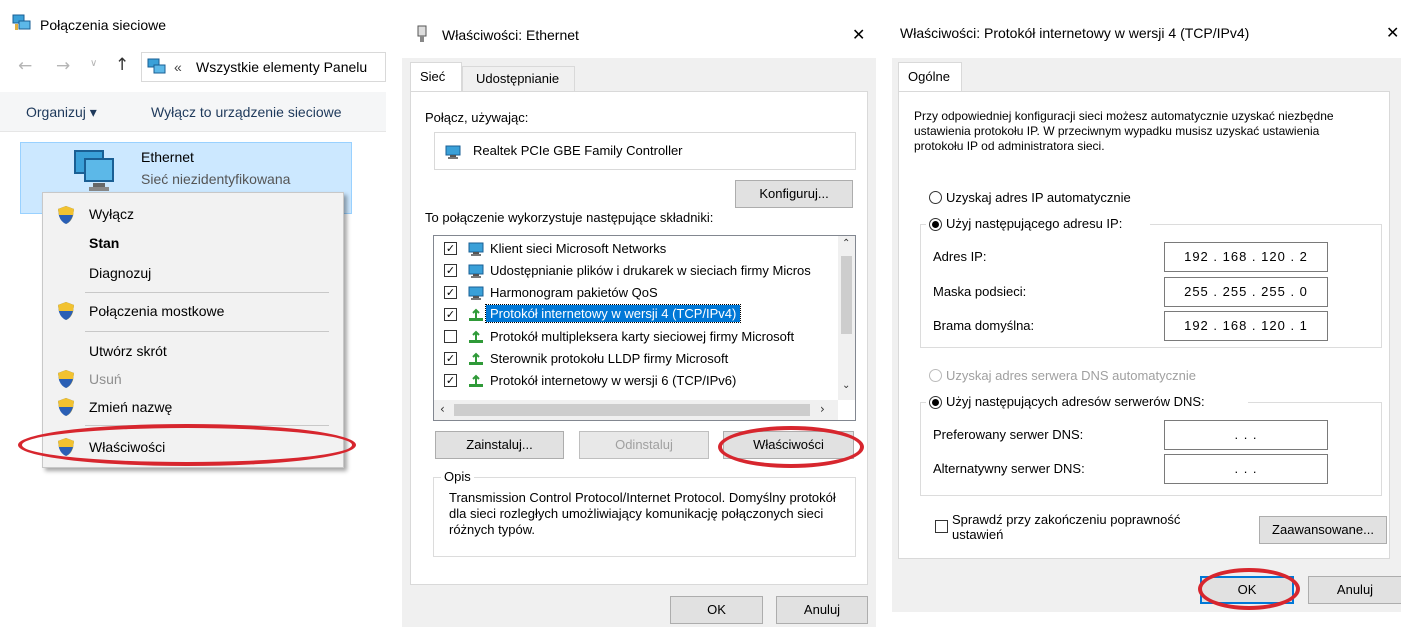 Image resolution: width=1401 pixels, height=627 pixels. What do you see at coordinates (103, 25) in the screenshot?
I see `window-title: Połączenia sieciowe` at bounding box center [103, 25].